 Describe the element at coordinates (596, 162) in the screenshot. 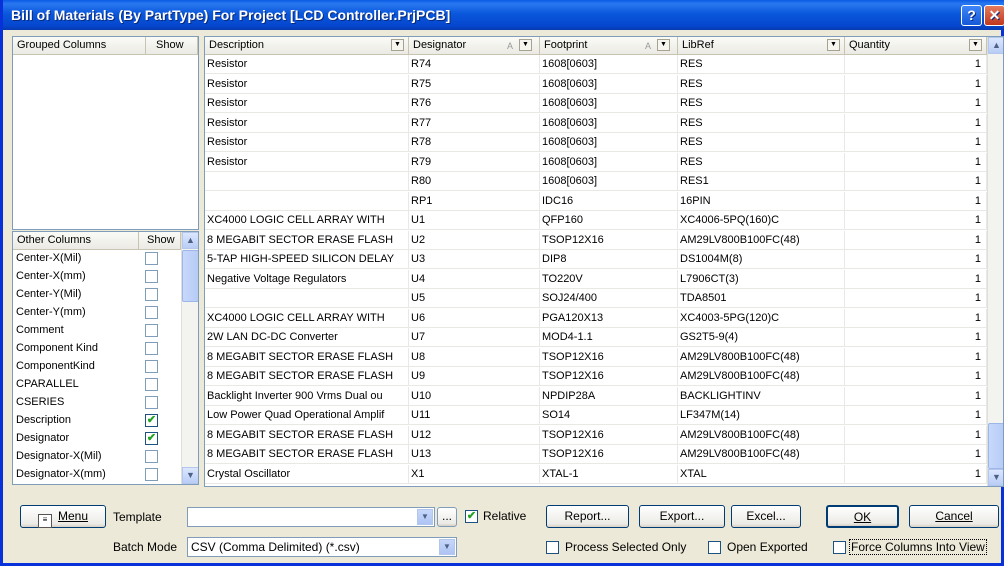

I see `table-row: Resistor R79 1608[0603] RES 1` at that location.